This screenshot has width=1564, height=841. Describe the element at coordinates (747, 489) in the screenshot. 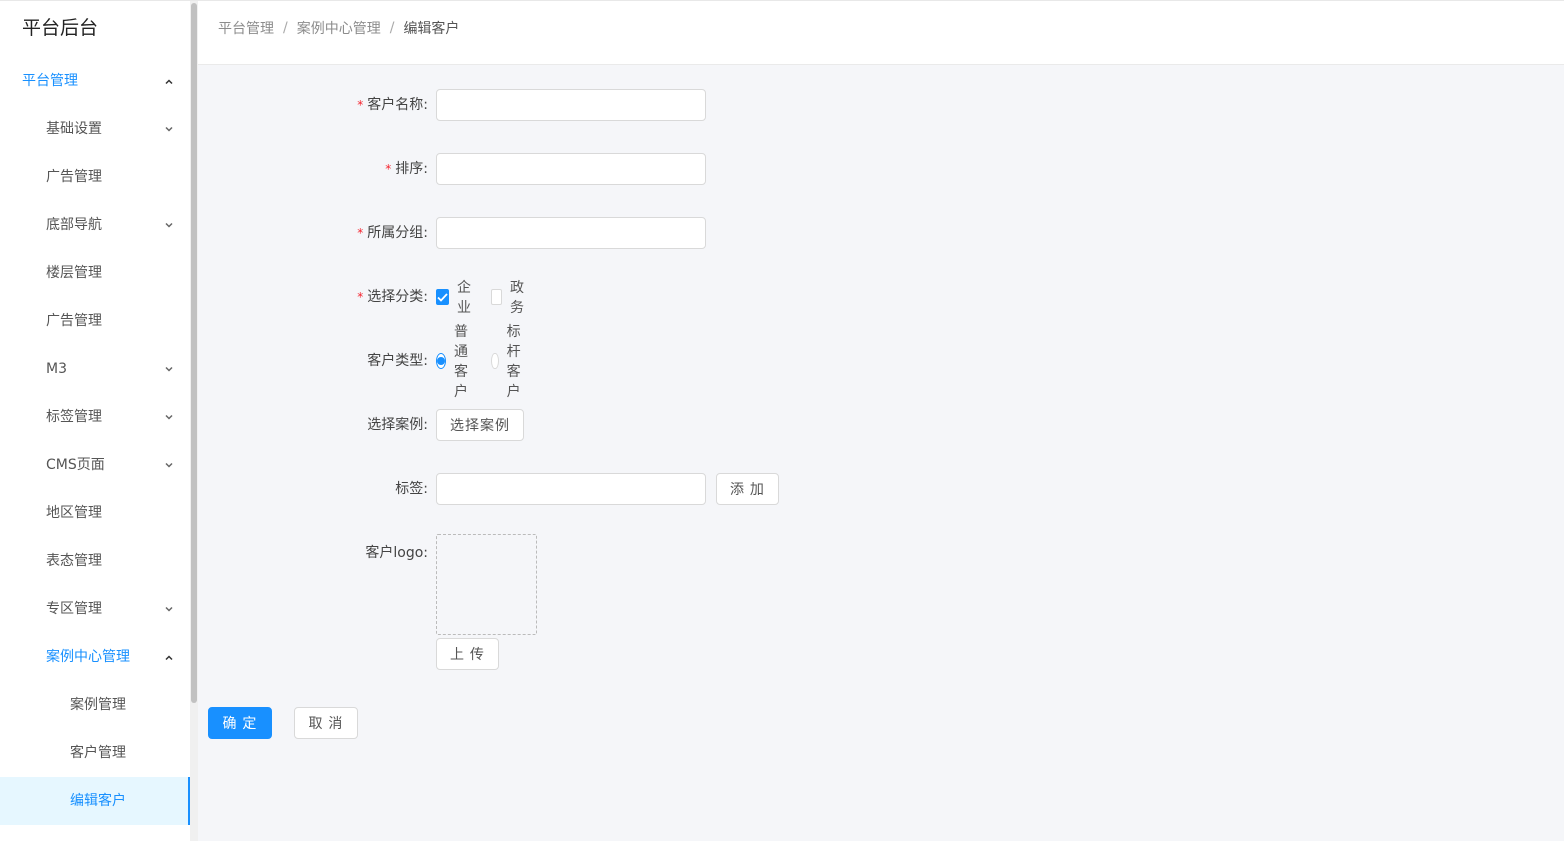

I see `add-tag-button: 添 加` at that location.